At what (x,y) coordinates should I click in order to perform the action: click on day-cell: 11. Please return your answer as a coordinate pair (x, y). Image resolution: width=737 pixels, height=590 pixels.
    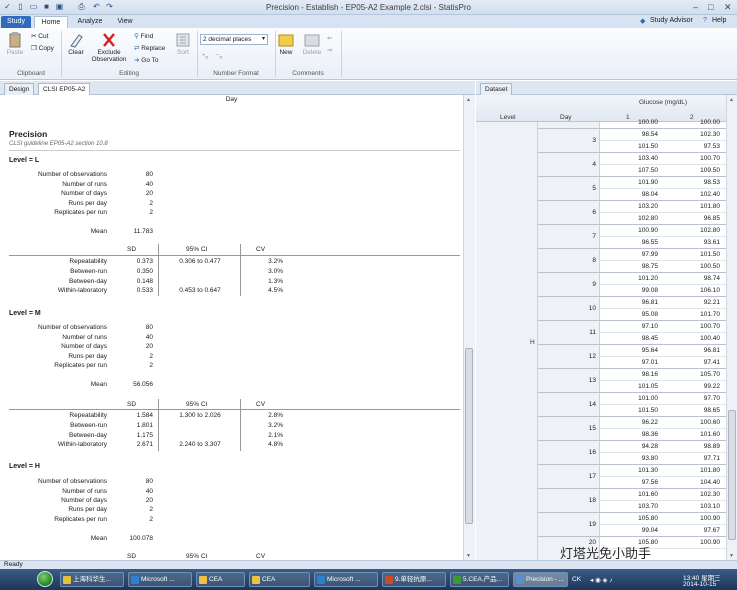
    Looking at the image, I should click on (567, 332).